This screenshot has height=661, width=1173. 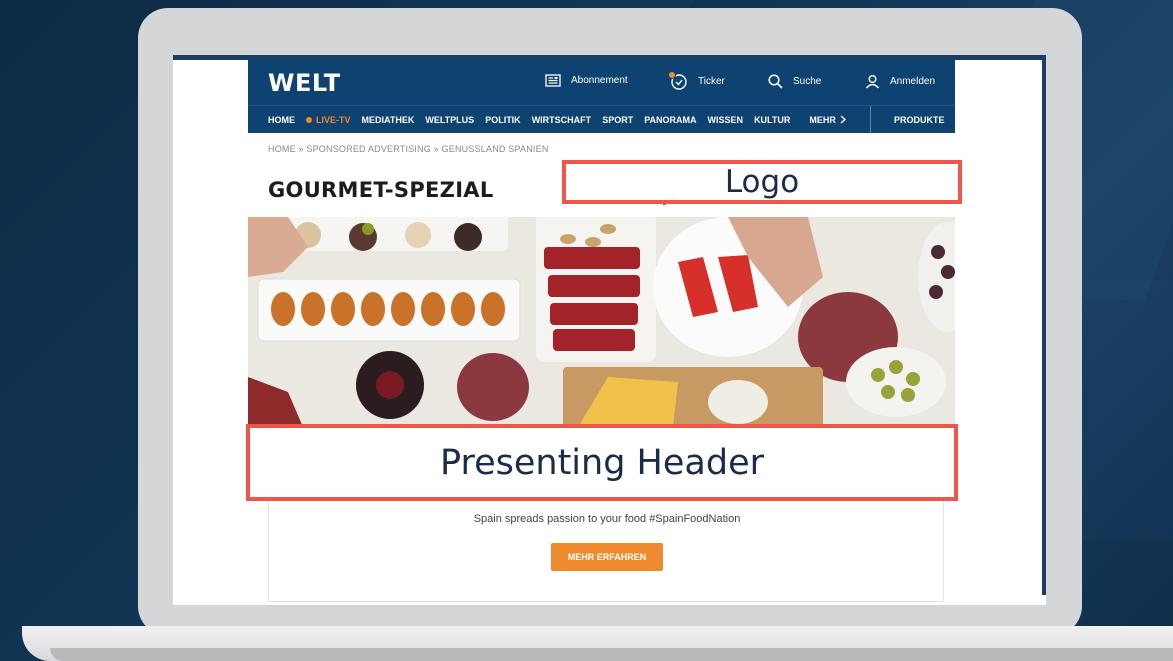 What do you see at coordinates (726, 120) in the screenshot?
I see `nav-item-wissen: WISSEN` at bounding box center [726, 120].